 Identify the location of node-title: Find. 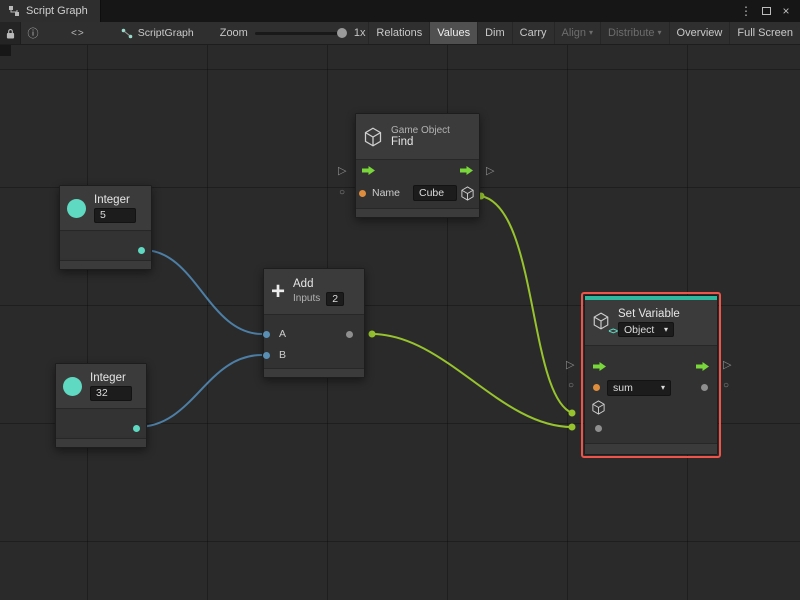
(402, 142).